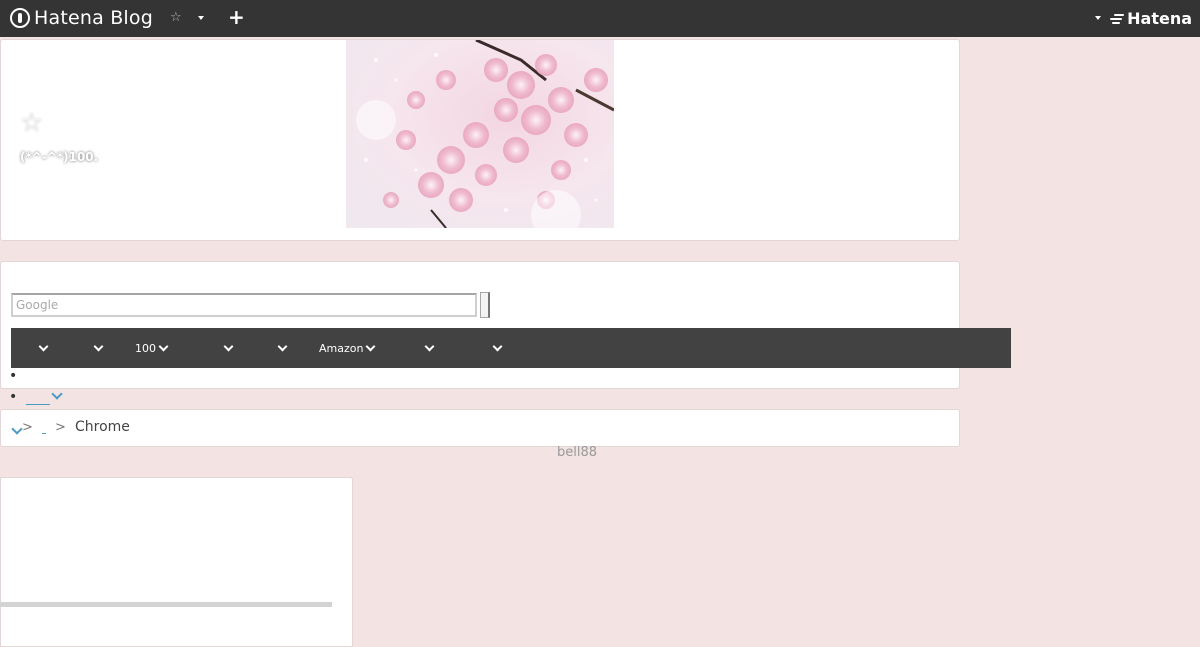 This screenshot has width=1200, height=647. Describe the element at coordinates (600, 18) in the screenshot. I see `global-header: Hatena Blog ☆ + Hatena` at that location.